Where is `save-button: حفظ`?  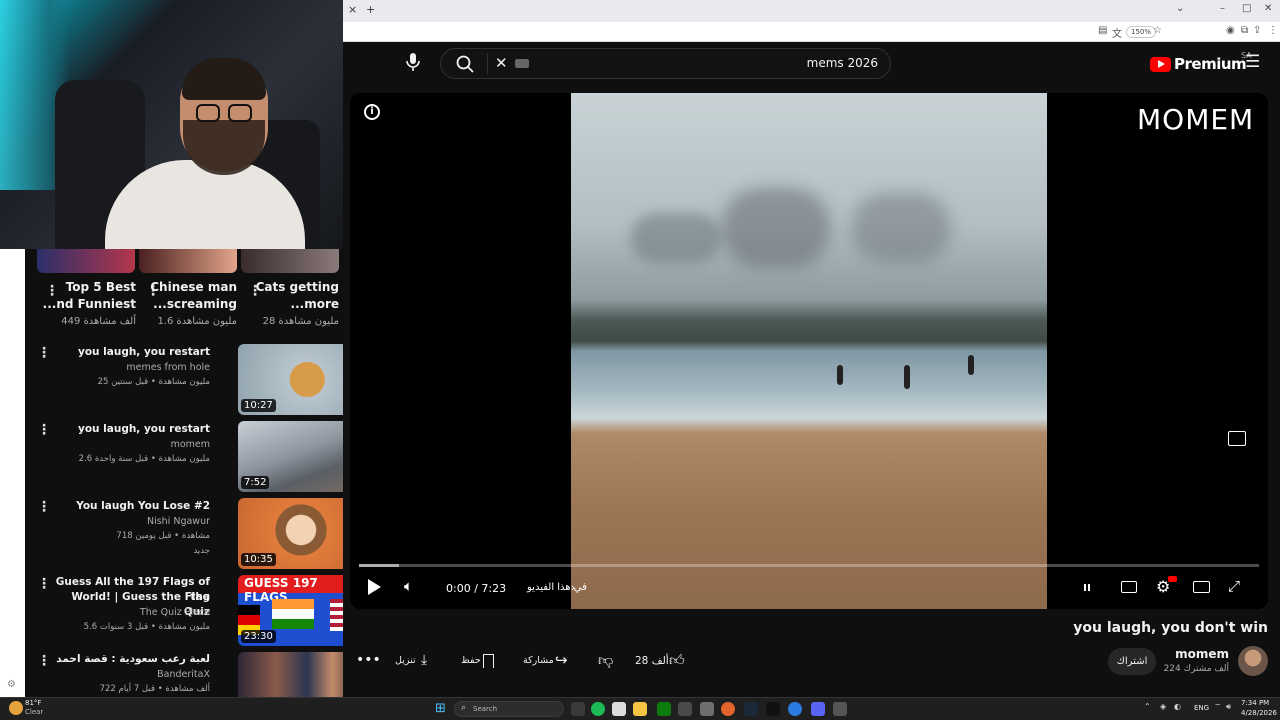
save-button: حفظ is located at coordinates (480, 661).